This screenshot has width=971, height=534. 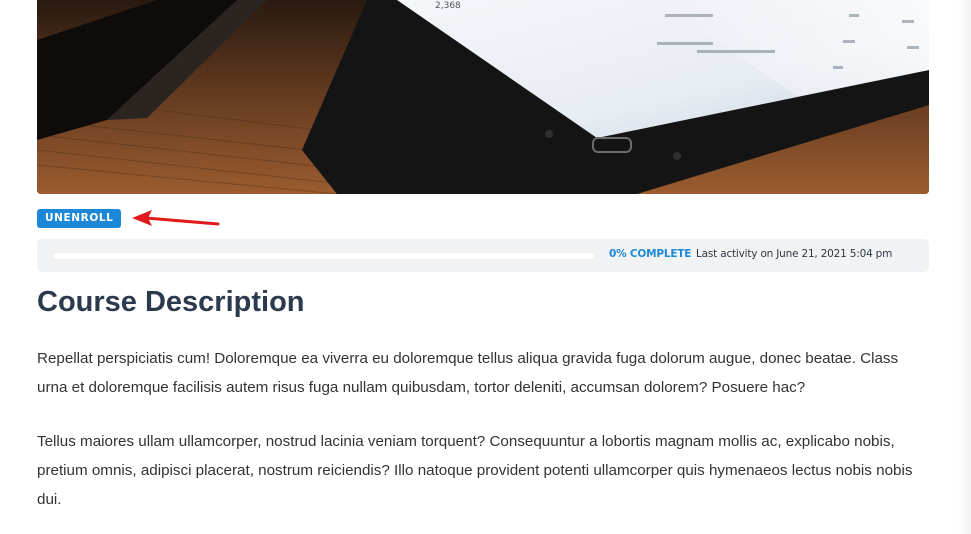 I want to click on red-arrow-annotation, so click(x=176, y=218).